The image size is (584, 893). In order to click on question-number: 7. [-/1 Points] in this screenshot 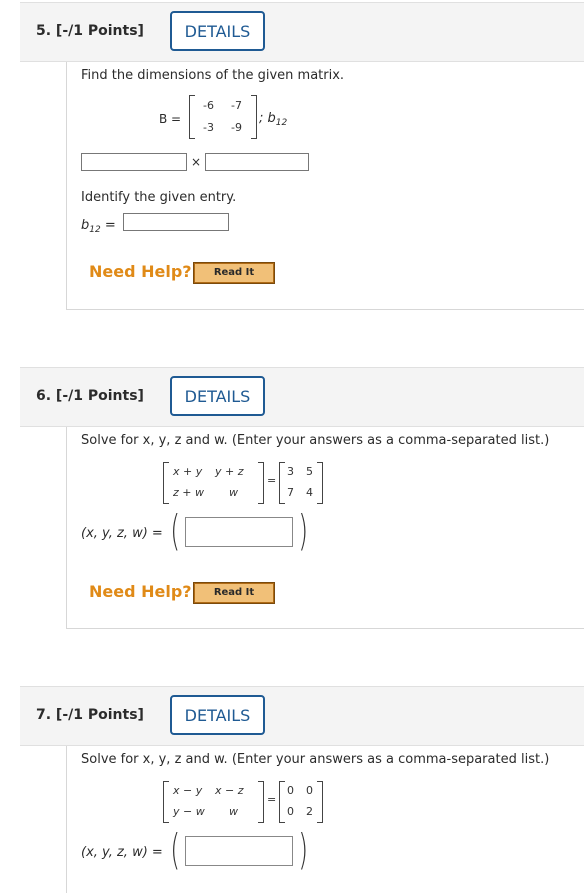, I will do `click(90, 715)`.